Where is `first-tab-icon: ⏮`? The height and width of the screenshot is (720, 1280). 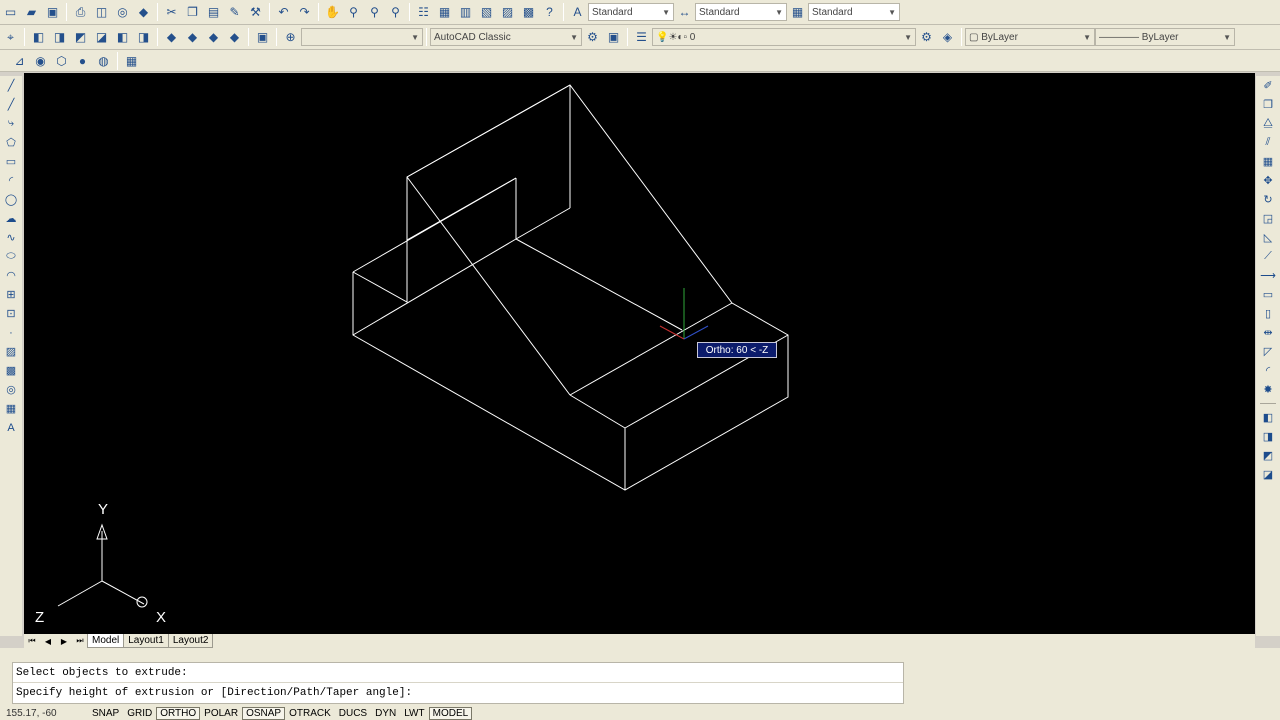
first-tab-icon: ⏮ is located at coordinates (32, 641).